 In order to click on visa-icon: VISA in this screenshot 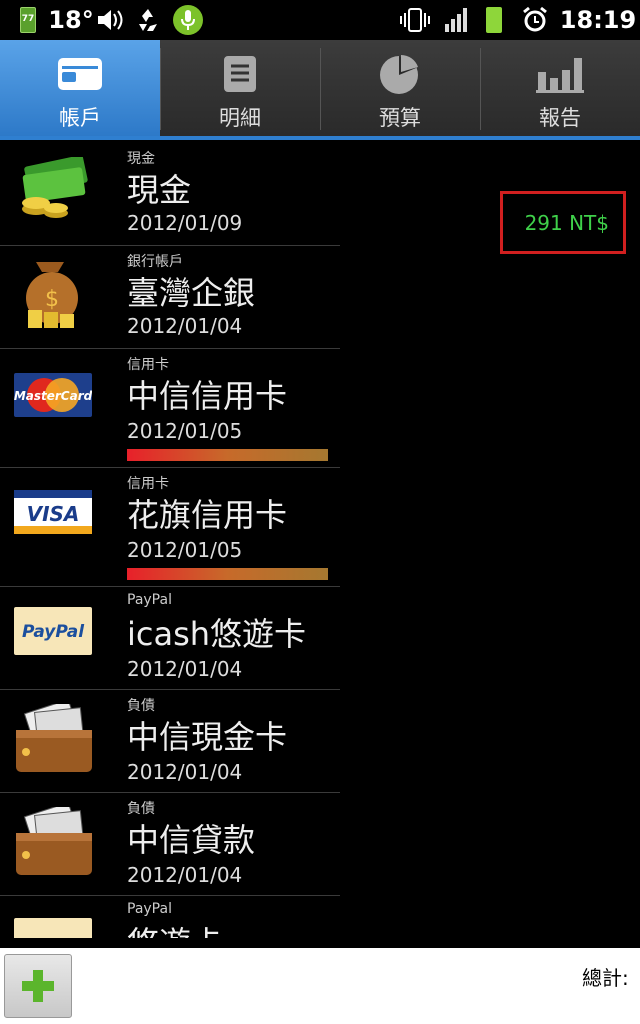, I will do `click(54, 520)`.